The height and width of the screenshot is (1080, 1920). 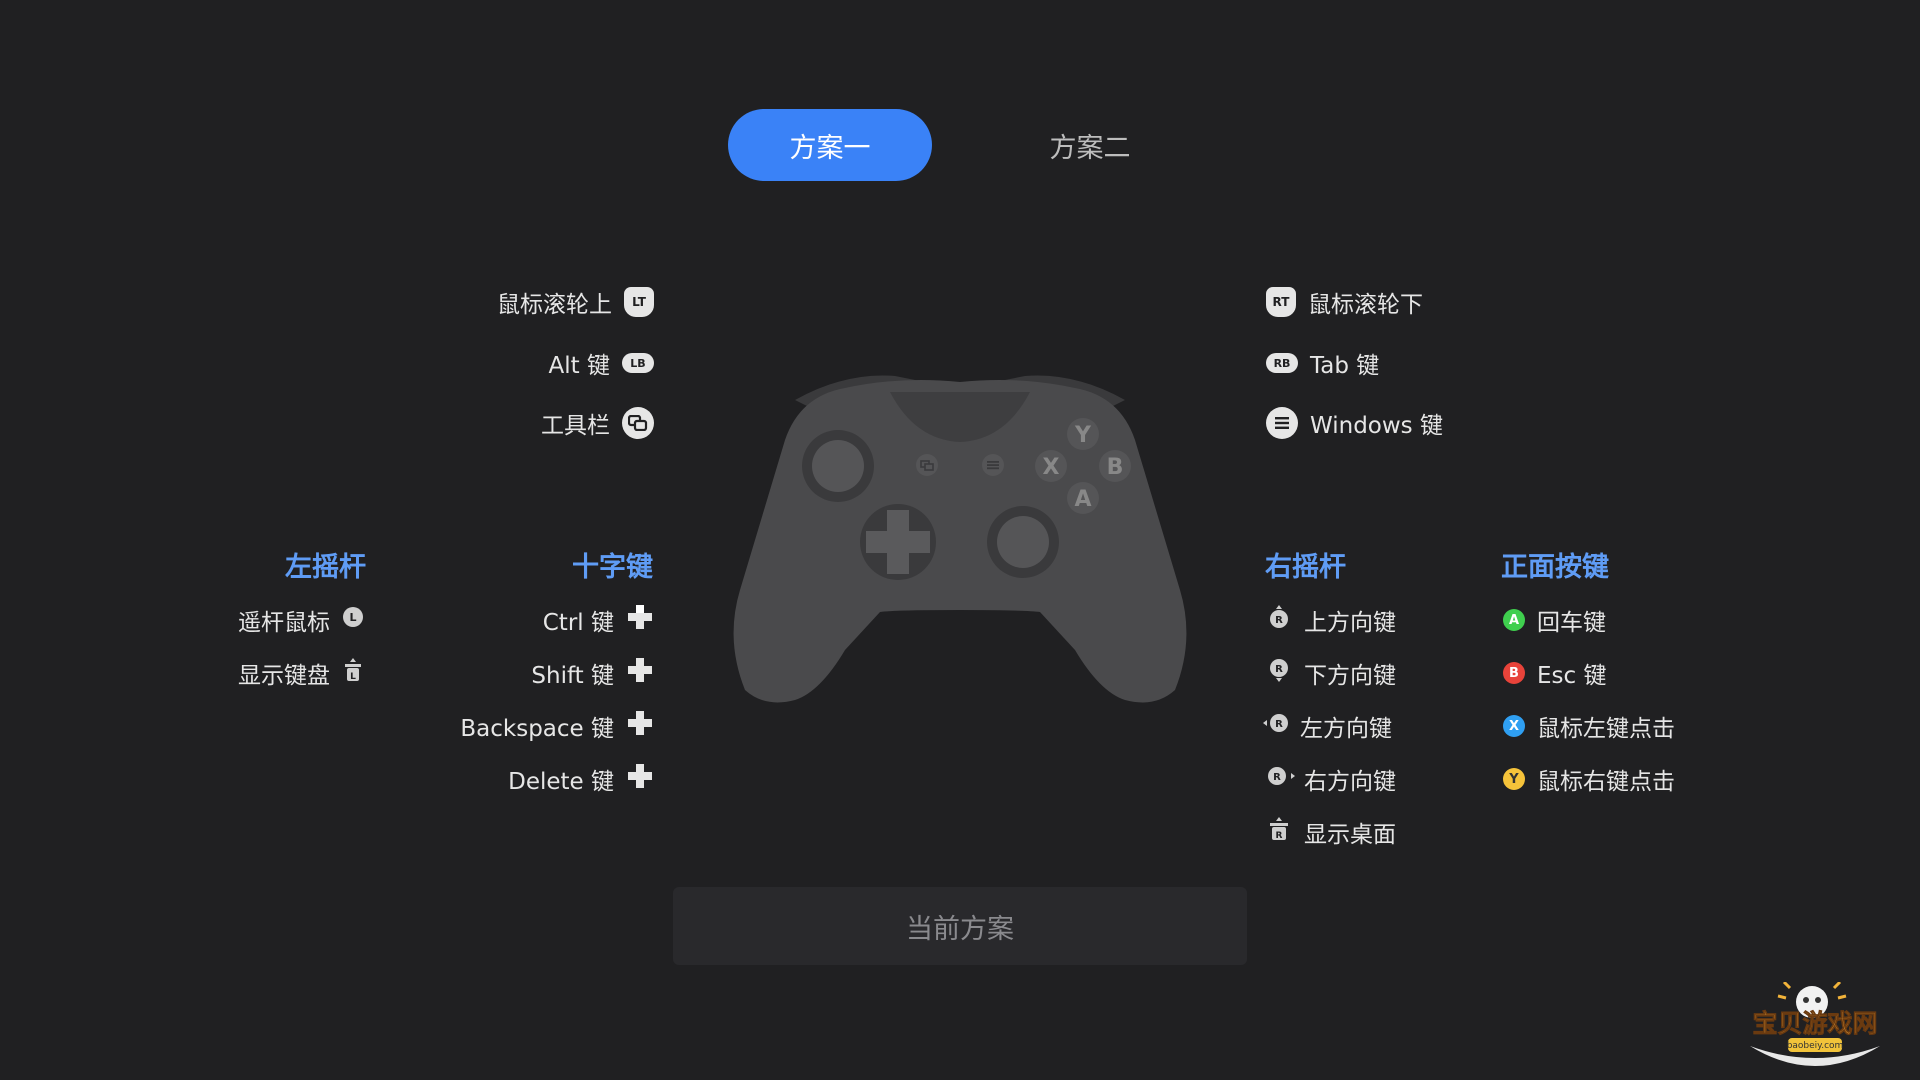 I want to click on site-watermark-logo: 宝贝游戏网 baobeiy.com, so click(x=1815, y=1024).